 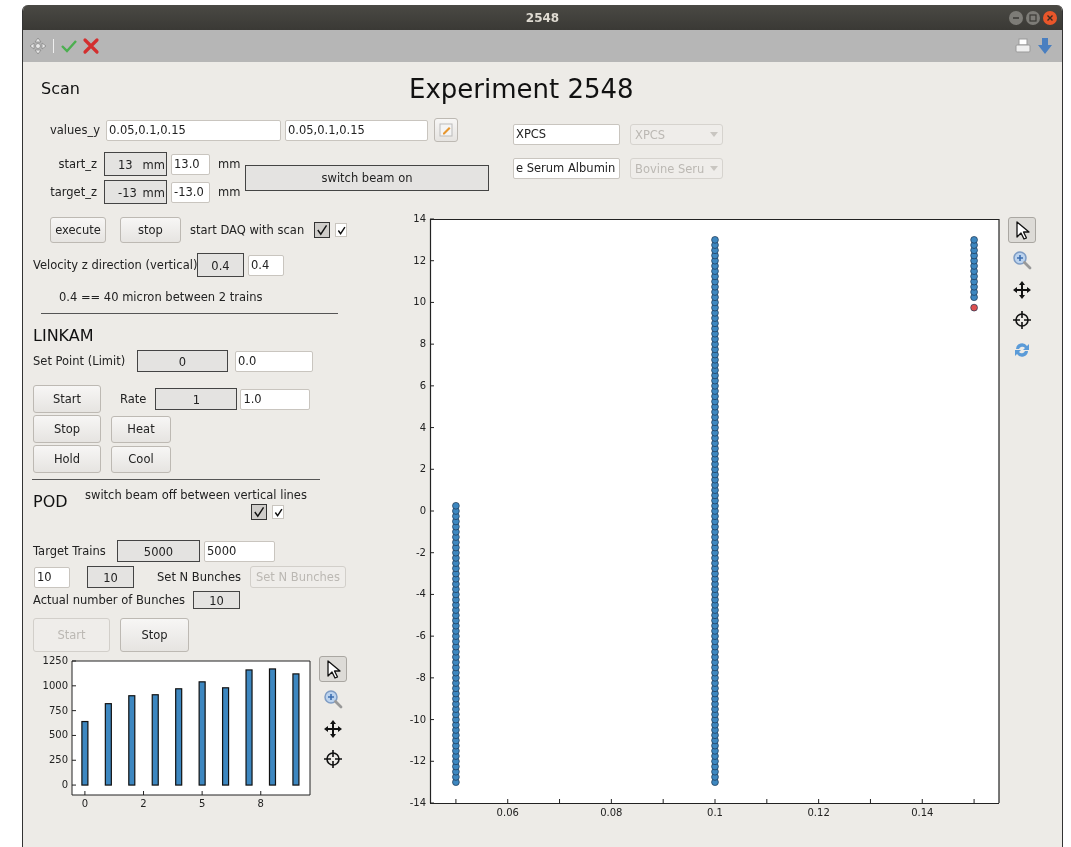 What do you see at coordinates (64, 785) in the screenshot?
I see `y-tick-label: 0` at bounding box center [64, 785].